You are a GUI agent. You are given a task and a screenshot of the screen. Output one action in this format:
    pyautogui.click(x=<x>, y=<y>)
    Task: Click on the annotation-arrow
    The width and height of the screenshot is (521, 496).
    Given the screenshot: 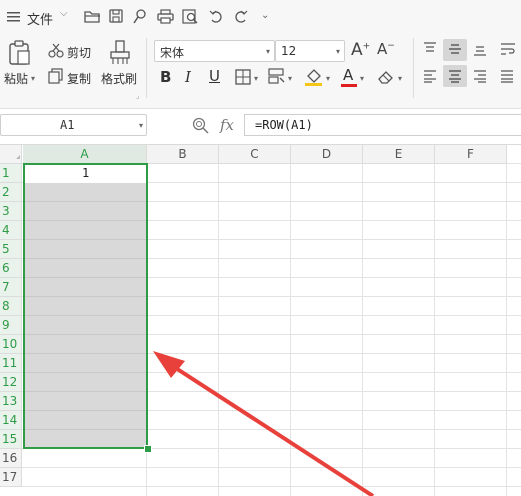 What is the action you would take?
    pyautogui.click(x=264, y=423)
    